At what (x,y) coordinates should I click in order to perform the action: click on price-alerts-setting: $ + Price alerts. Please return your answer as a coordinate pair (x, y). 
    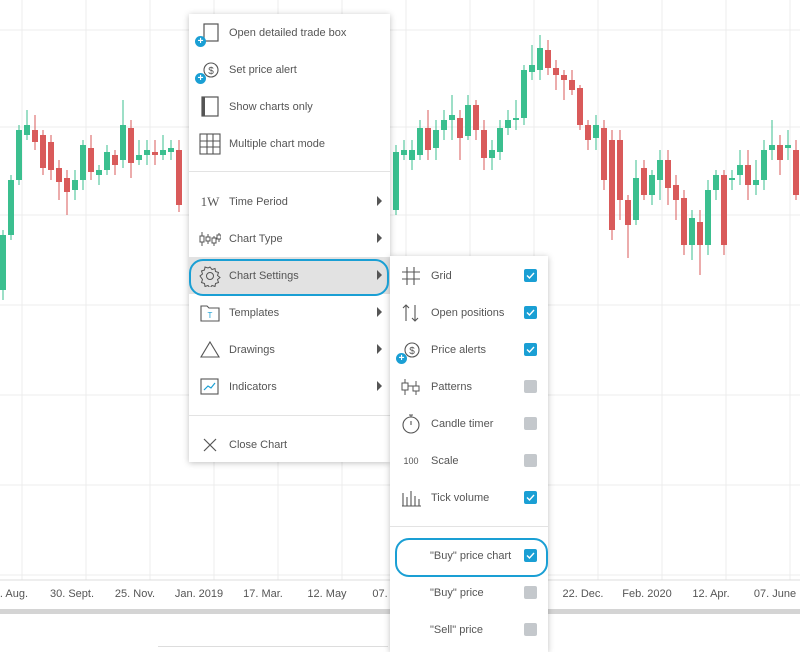
    Looking at the image, I should click on (469, 349).